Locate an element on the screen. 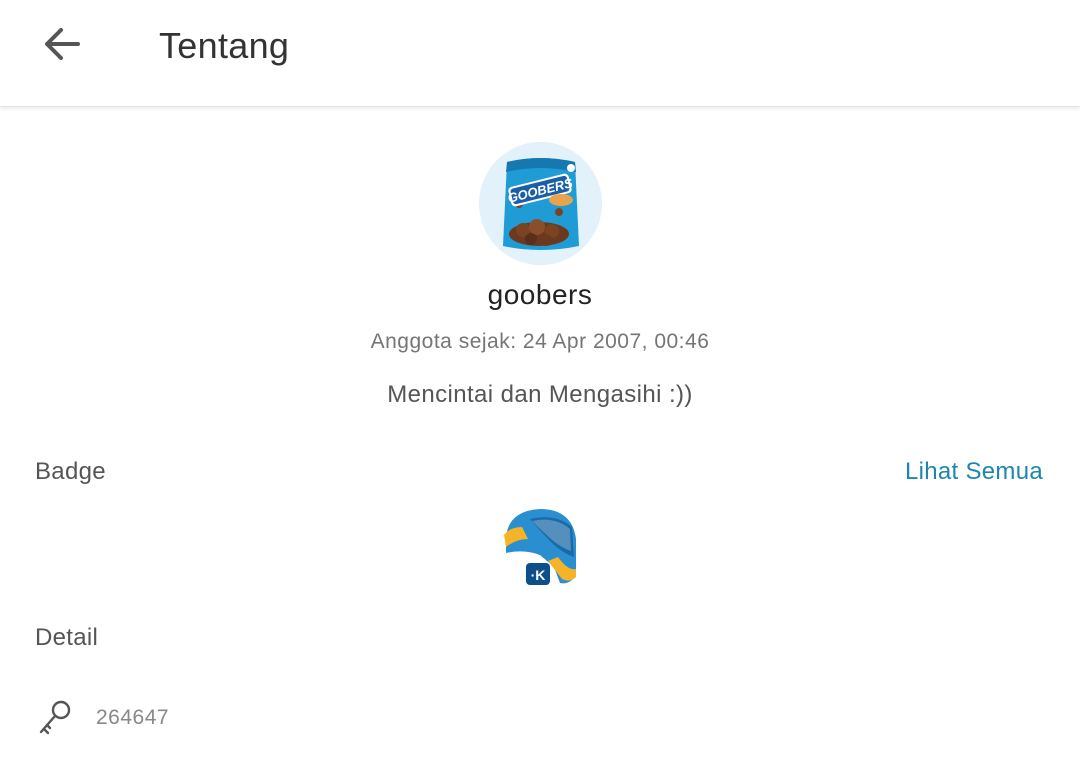 The width and height of the screenshot is (1080, 773). see-all-link: Lihat Semua is located at coordinates (974, 472).